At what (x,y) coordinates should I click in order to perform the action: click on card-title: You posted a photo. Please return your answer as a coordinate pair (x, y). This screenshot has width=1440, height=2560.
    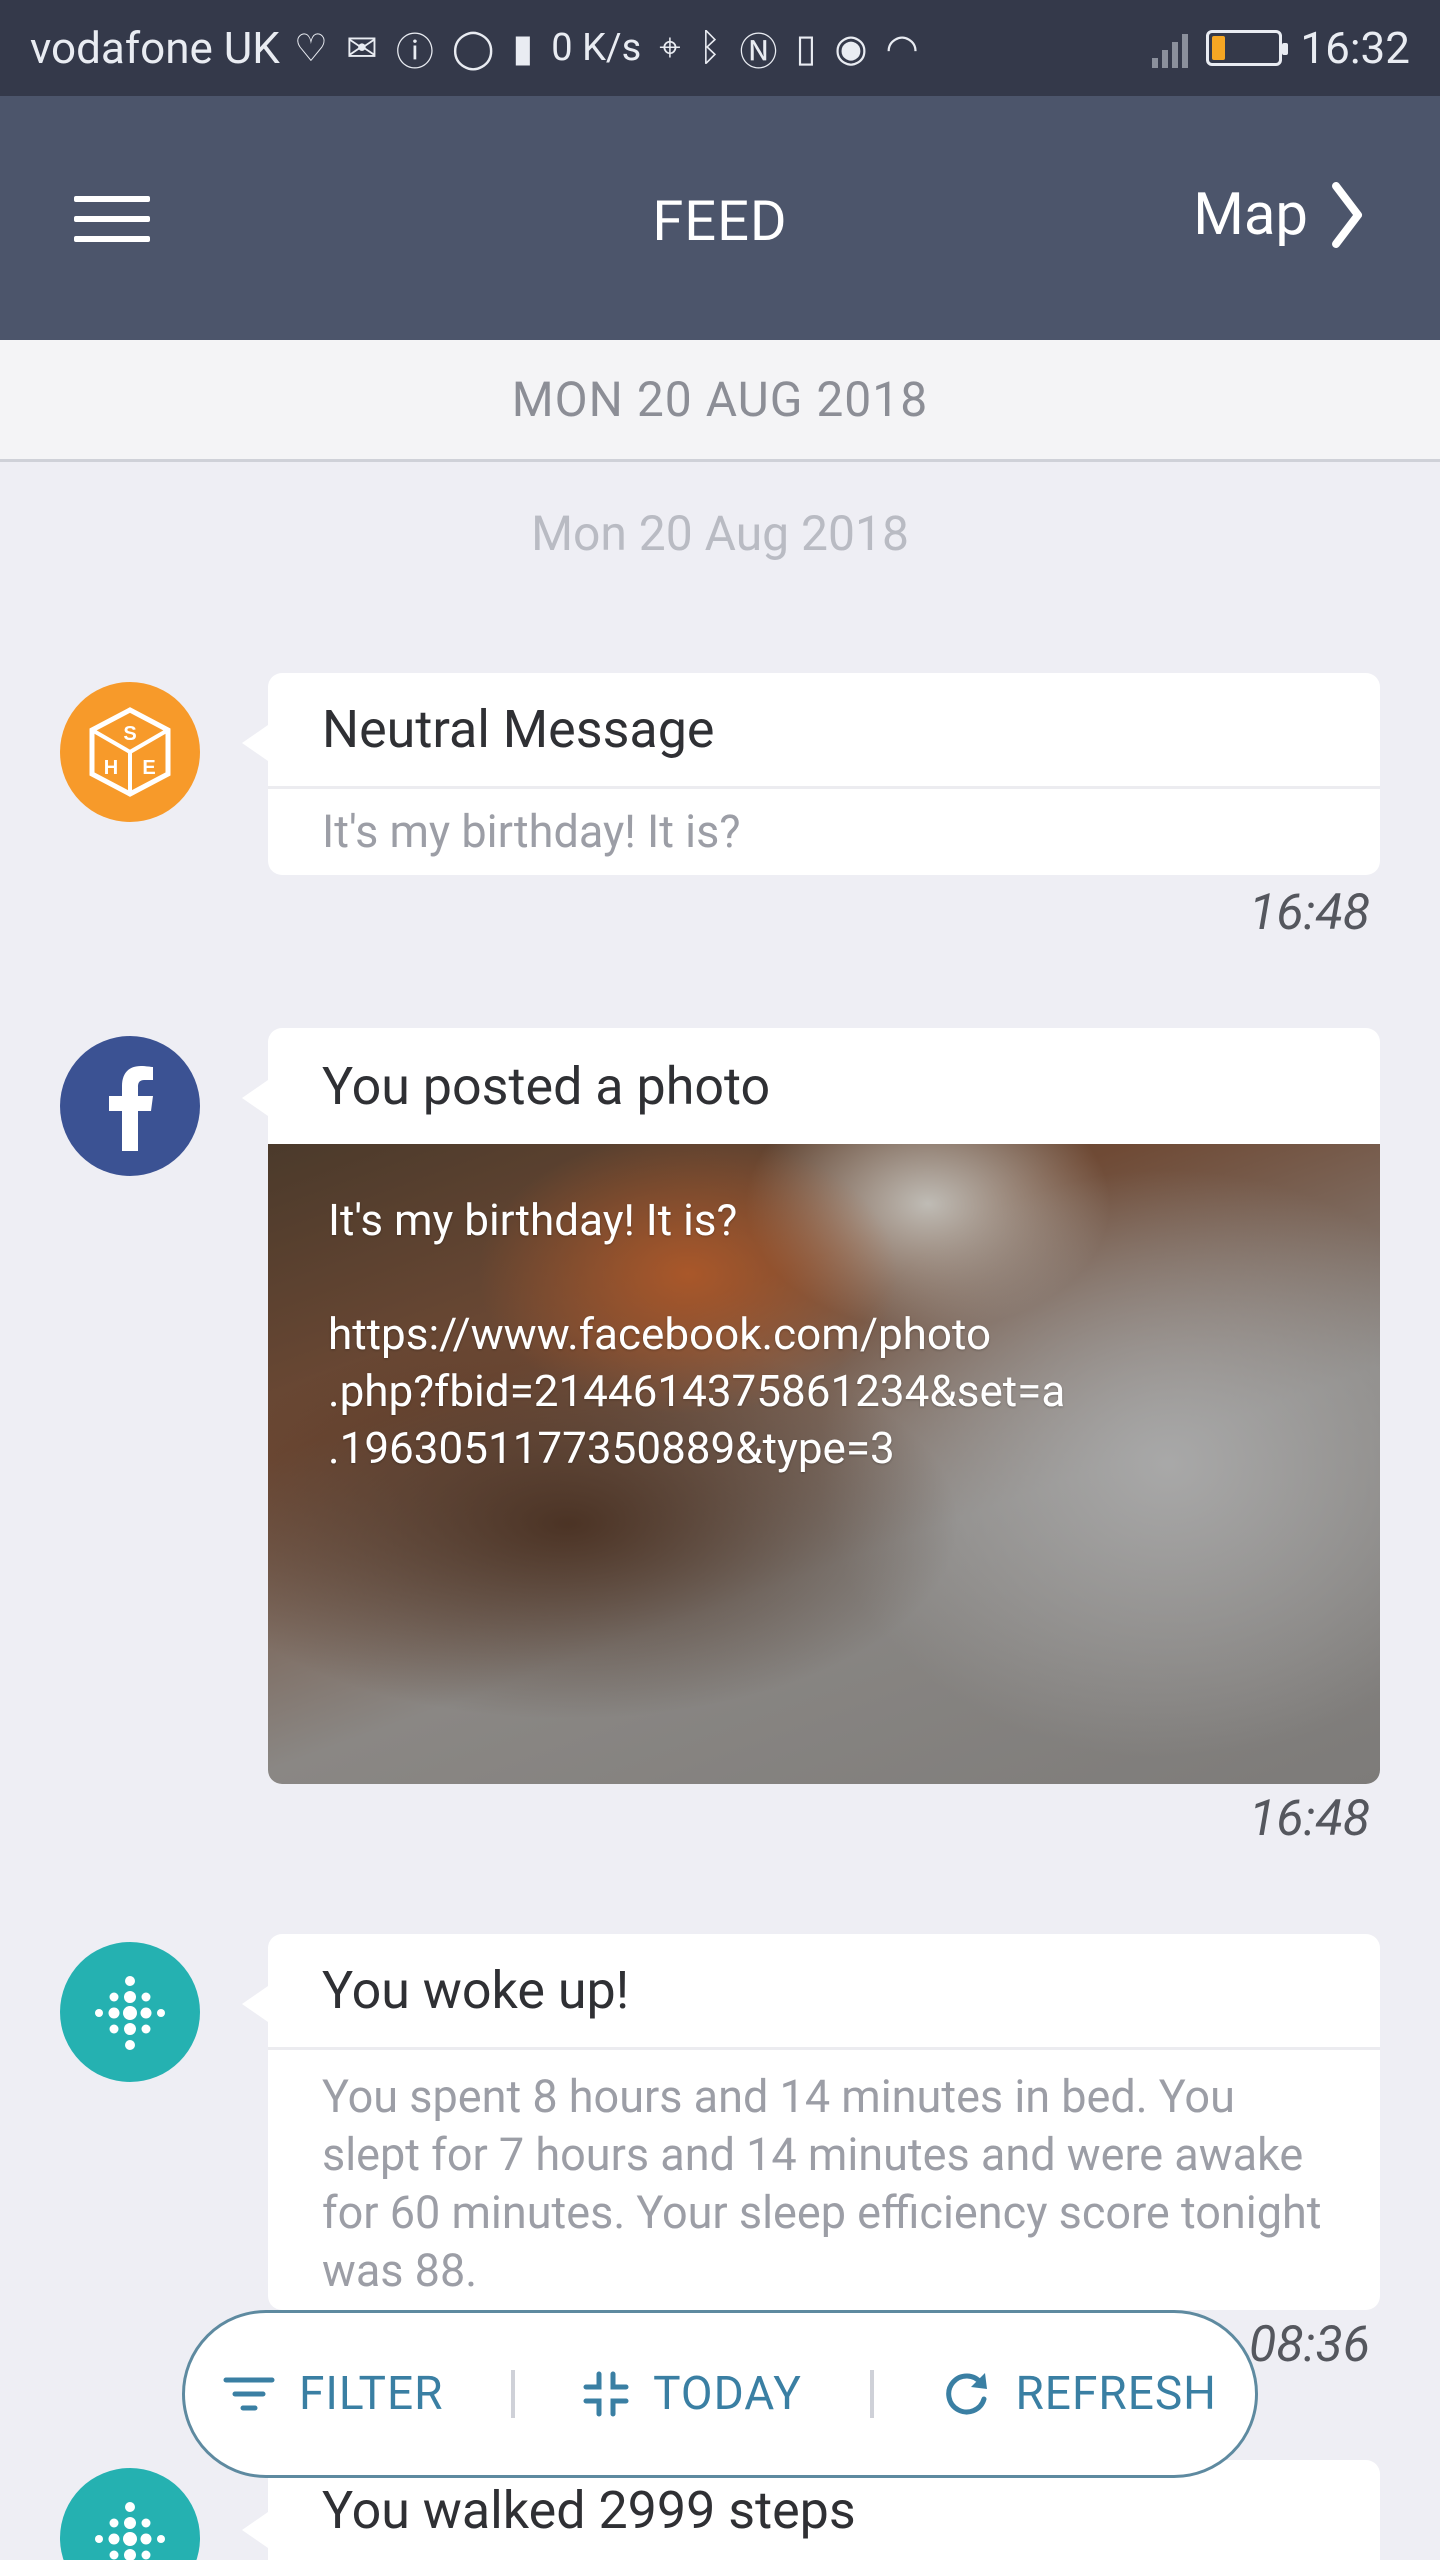
    Looking at the image, I should click on (546, 1086).